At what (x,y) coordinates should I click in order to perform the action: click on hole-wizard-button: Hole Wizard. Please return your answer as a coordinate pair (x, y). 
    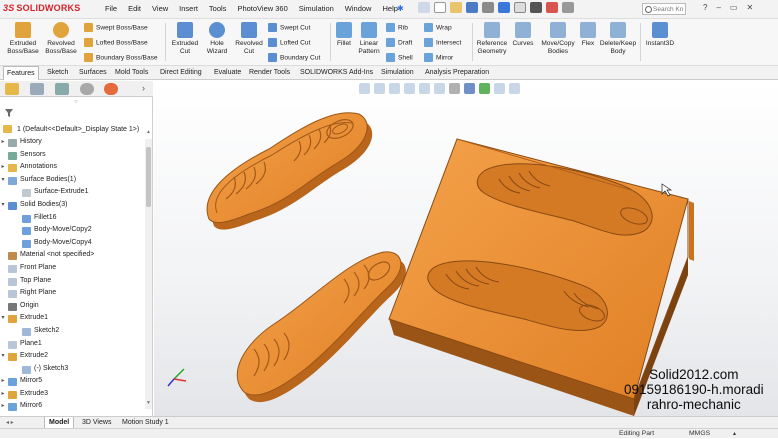
    Looking at the image, I should click on (217, 38).